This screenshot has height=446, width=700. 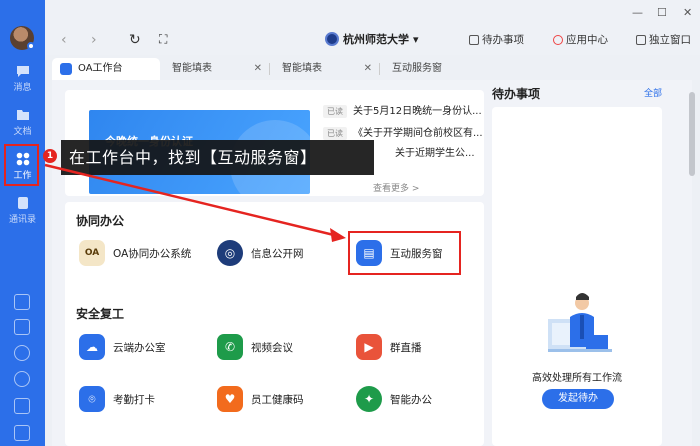 What do you see at coordinates (558, 39) in the screenshot?
I see `app-center-icon` at bounding box center [558, 39].